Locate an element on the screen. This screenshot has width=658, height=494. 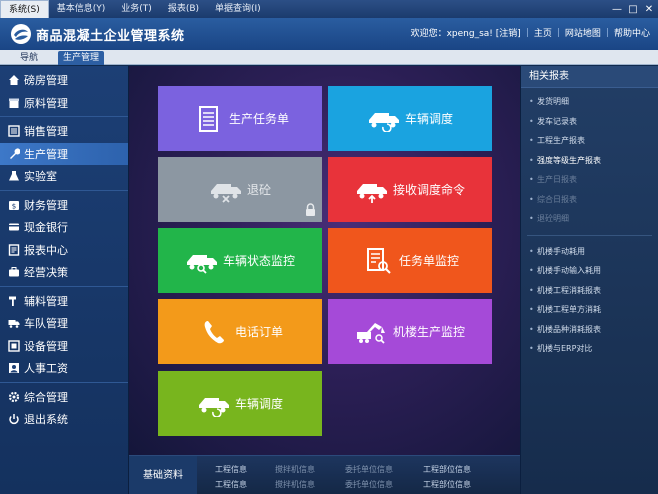
tile-vehicle-status-monitor: 车辆状态监控 is located at coordinates (240, 260).